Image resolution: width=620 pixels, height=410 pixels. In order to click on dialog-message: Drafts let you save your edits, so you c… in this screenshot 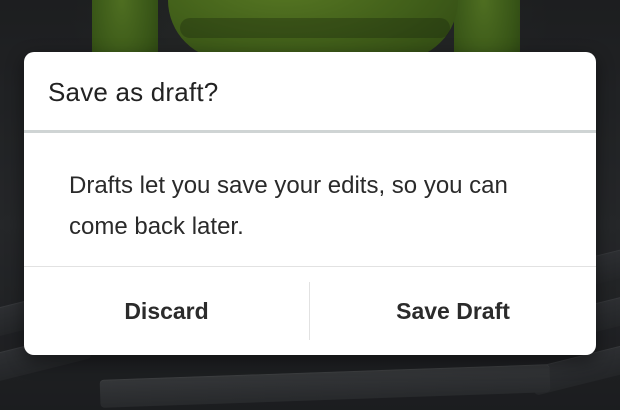, I will do `click(288, 206)`.